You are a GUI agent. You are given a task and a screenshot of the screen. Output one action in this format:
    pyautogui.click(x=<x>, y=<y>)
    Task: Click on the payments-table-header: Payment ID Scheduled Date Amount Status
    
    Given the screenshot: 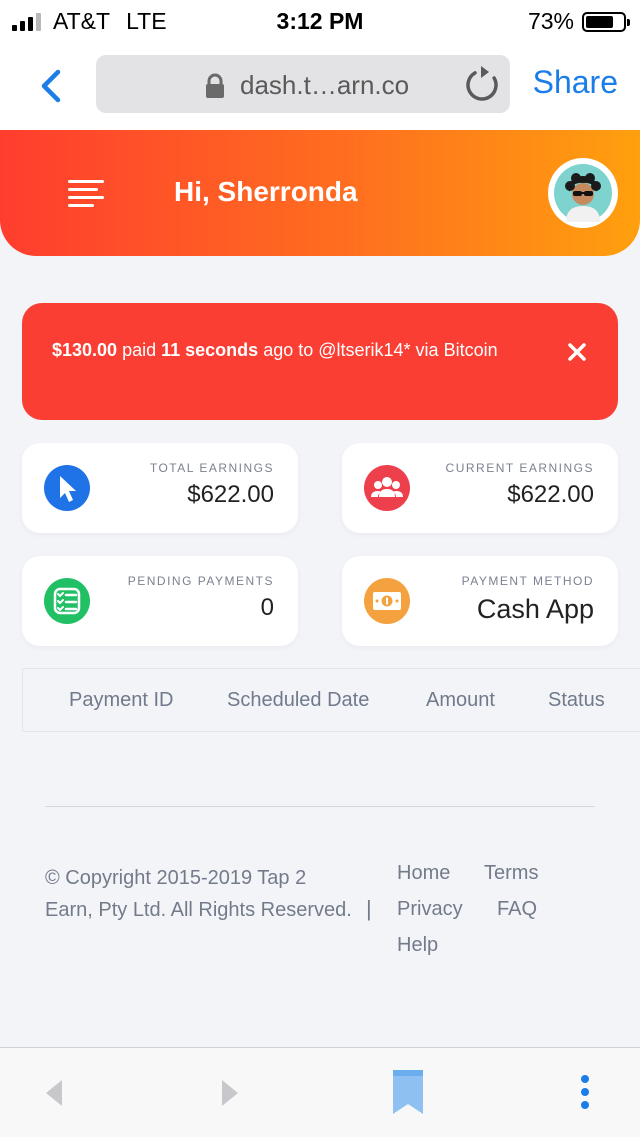 What is the action you would take?
    pyautogui.click(x=331, y=700)
    